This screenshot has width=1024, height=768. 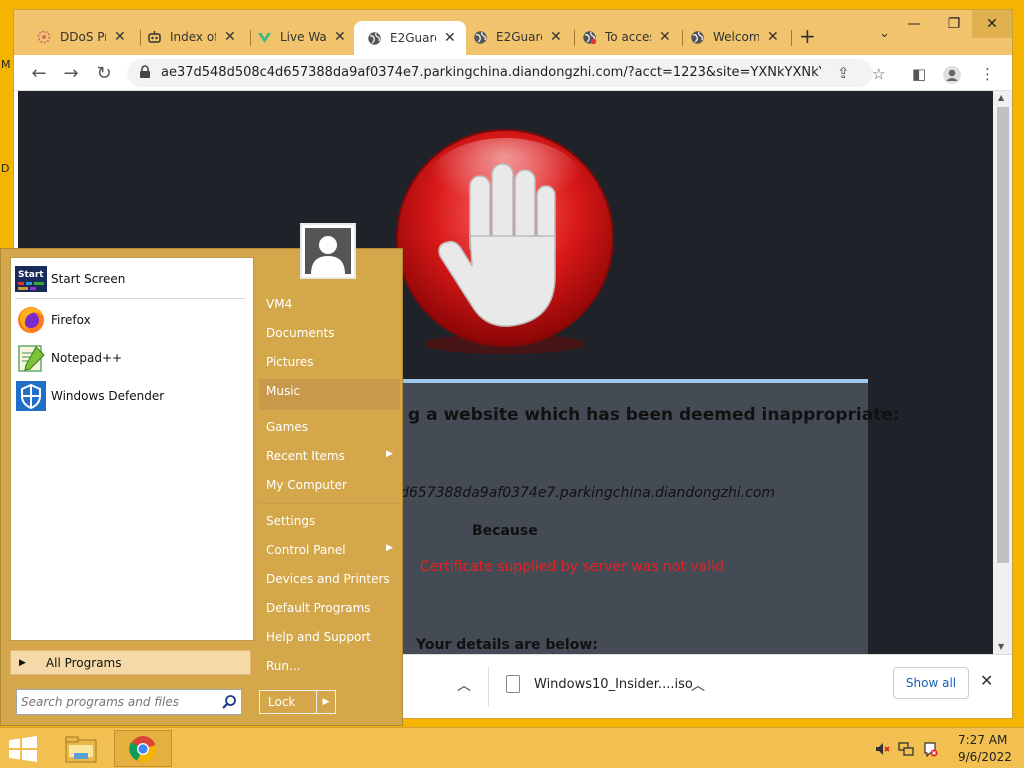 What do you see at coordinates (519, 37) in the screenshot?
I see `tab-title: E2Guard` at bounding box center [519, 37].